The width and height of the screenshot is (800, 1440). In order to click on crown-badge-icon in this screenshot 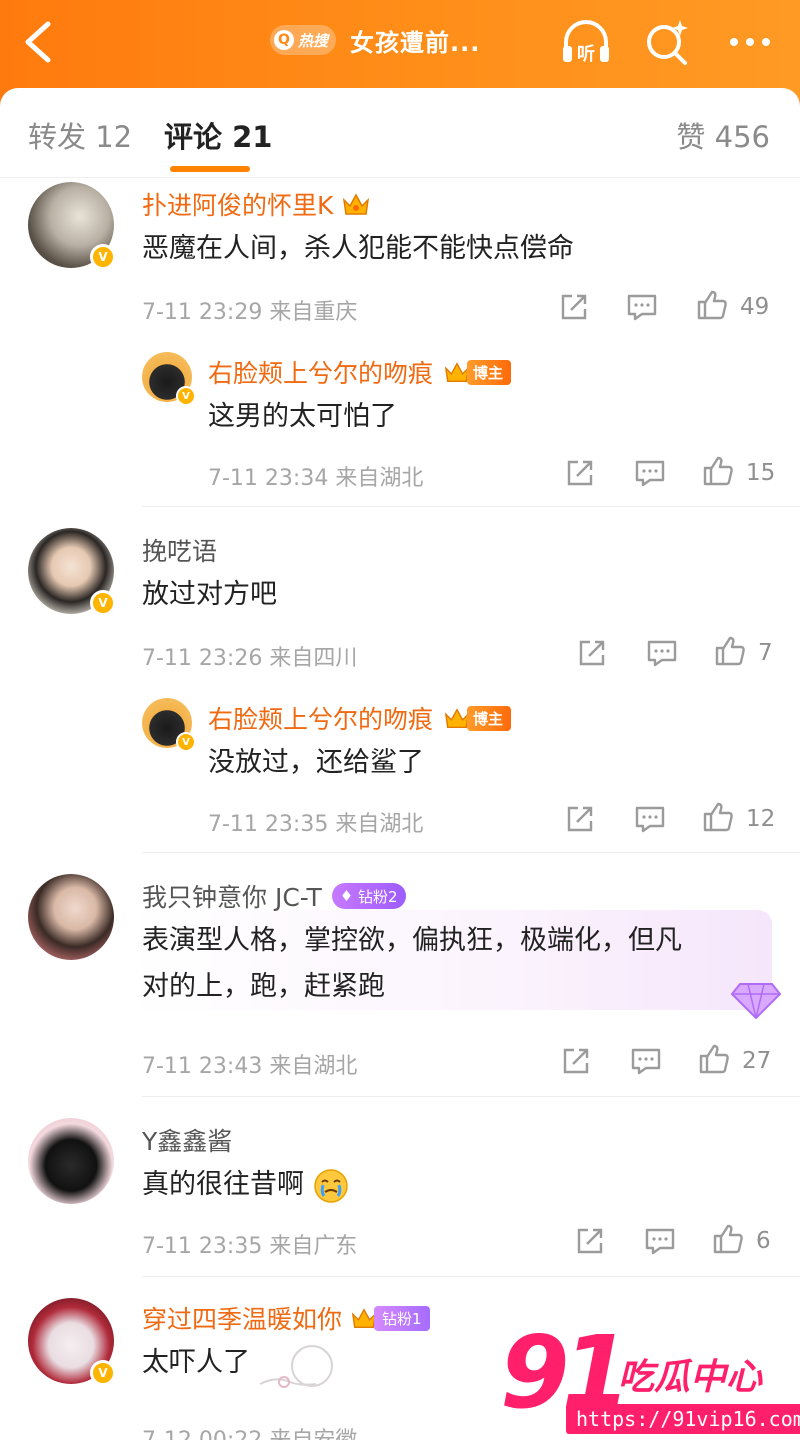, I will do `click(356, 204)`.